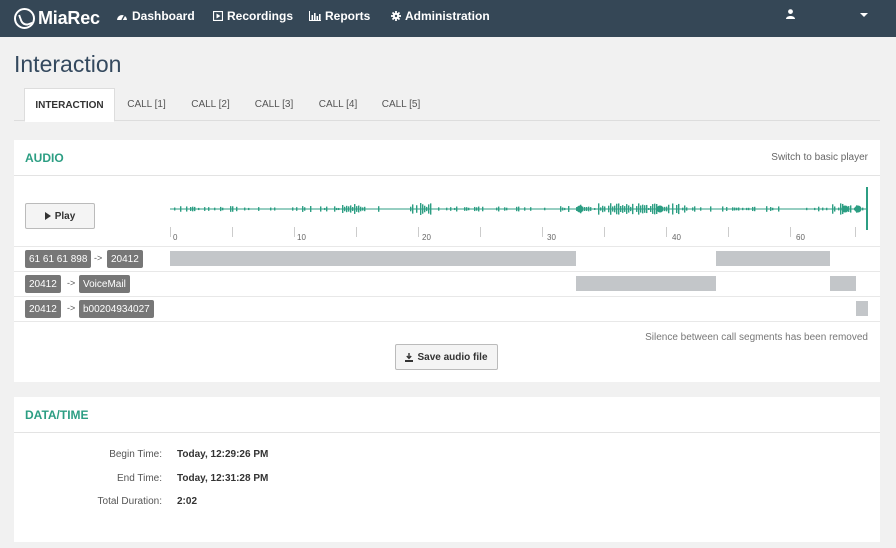 The image size is (896, 548). Describe the element at coordinates (800, 237) in the screenshot. I see `ruler-label: 60` at that location.